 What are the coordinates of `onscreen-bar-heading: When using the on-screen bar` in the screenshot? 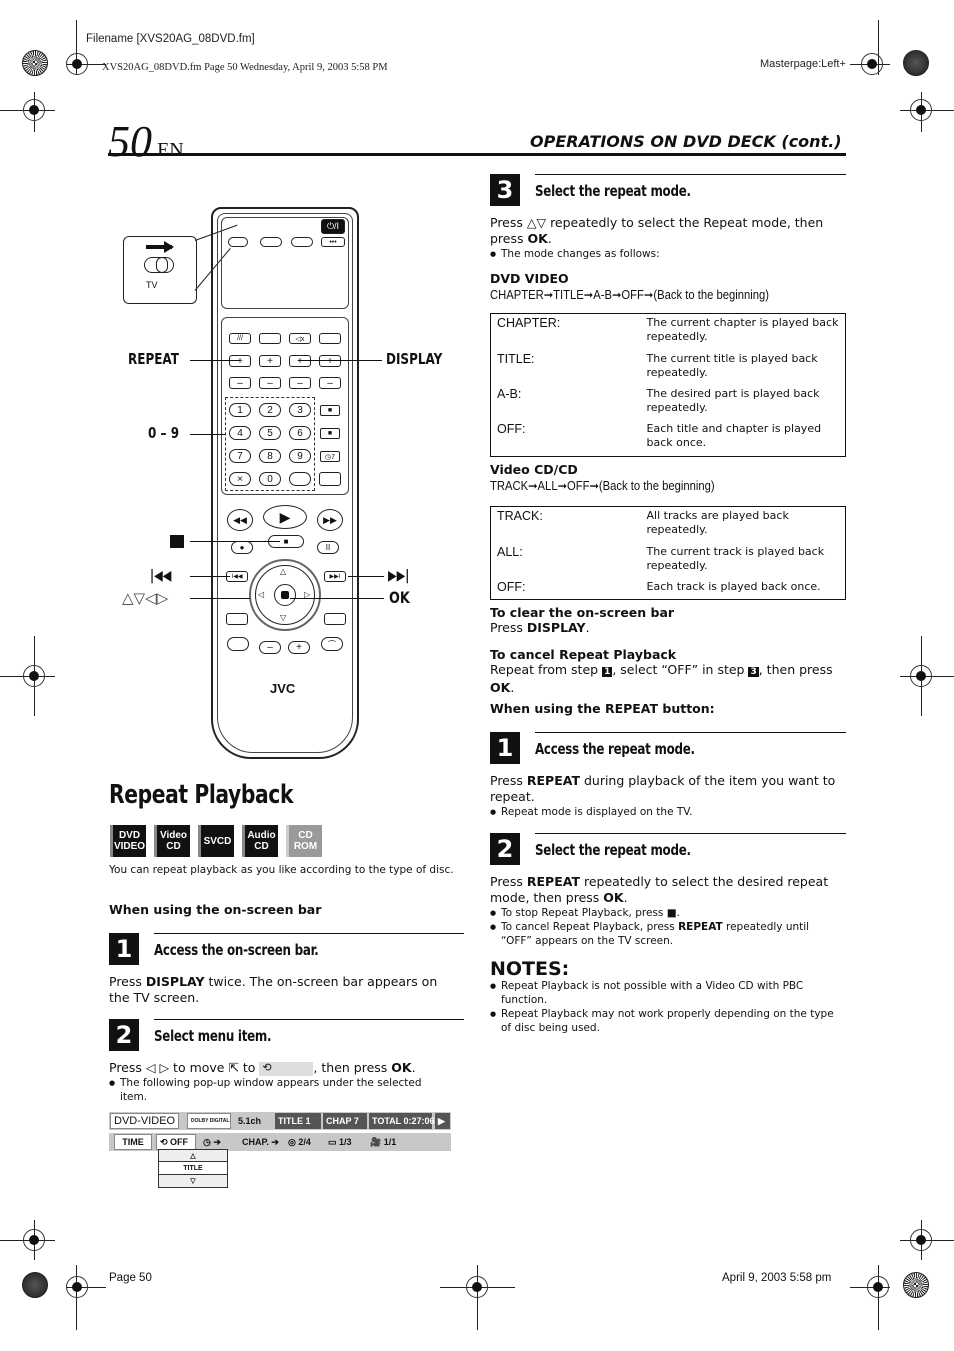 It's located at (215, 909).